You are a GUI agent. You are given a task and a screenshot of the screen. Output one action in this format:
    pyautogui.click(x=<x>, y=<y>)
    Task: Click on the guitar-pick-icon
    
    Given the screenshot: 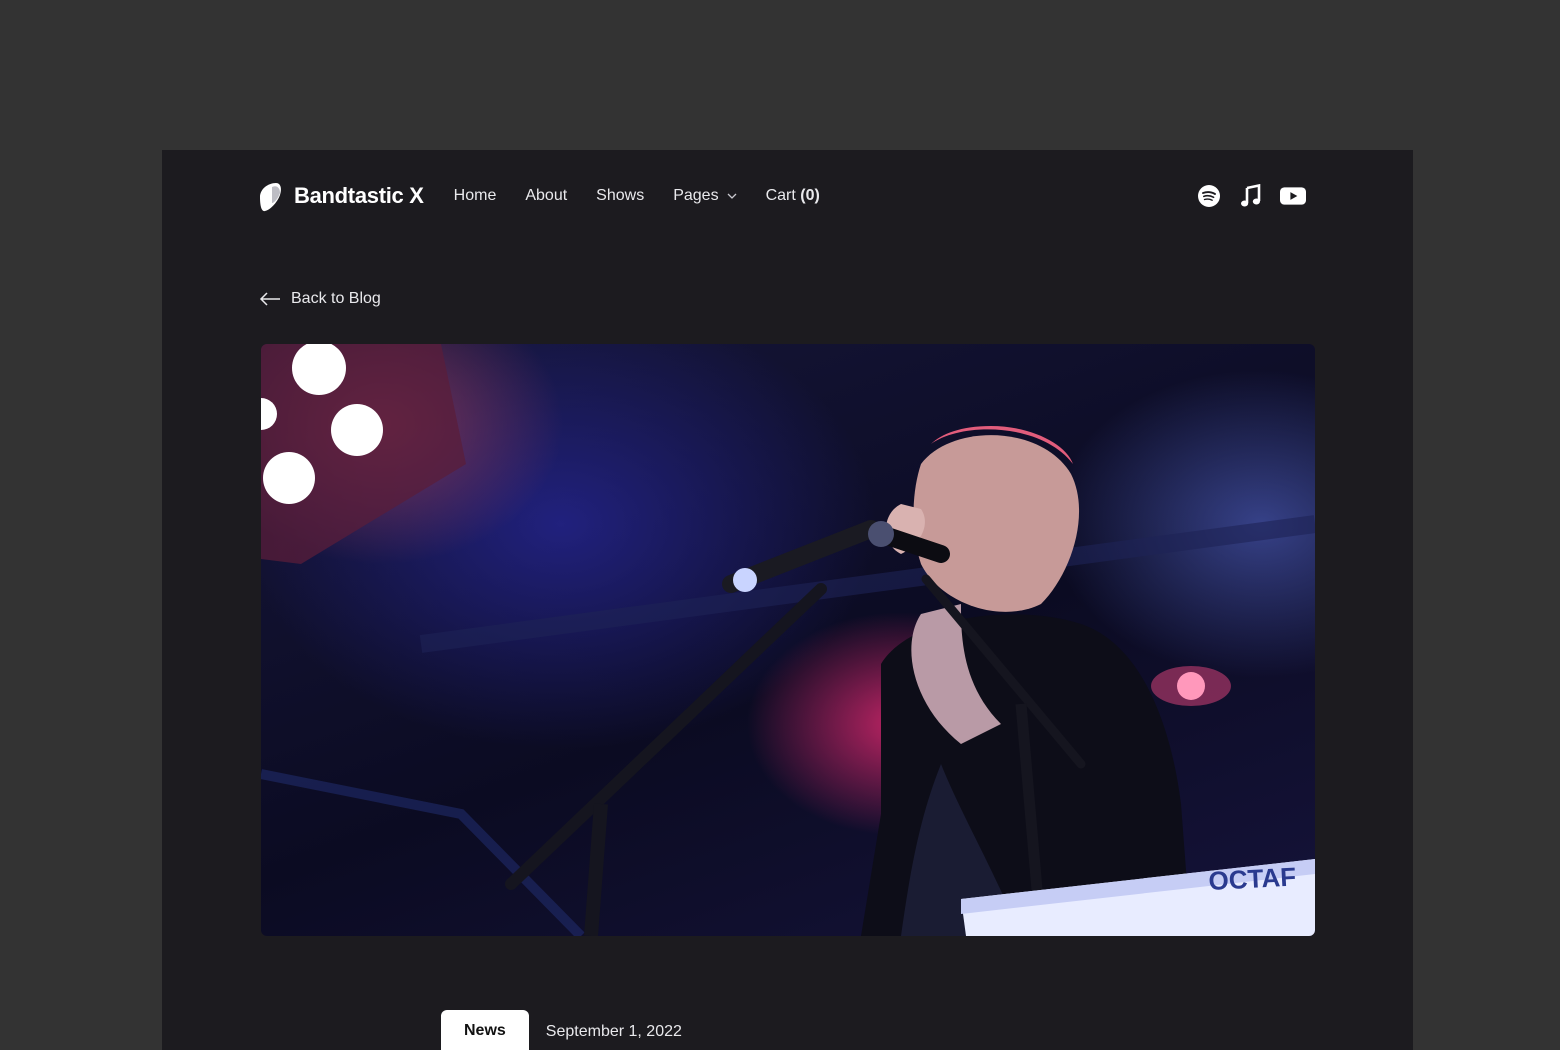 What is the action you would take?
    pyautogui.click(x=270, y=197)
    